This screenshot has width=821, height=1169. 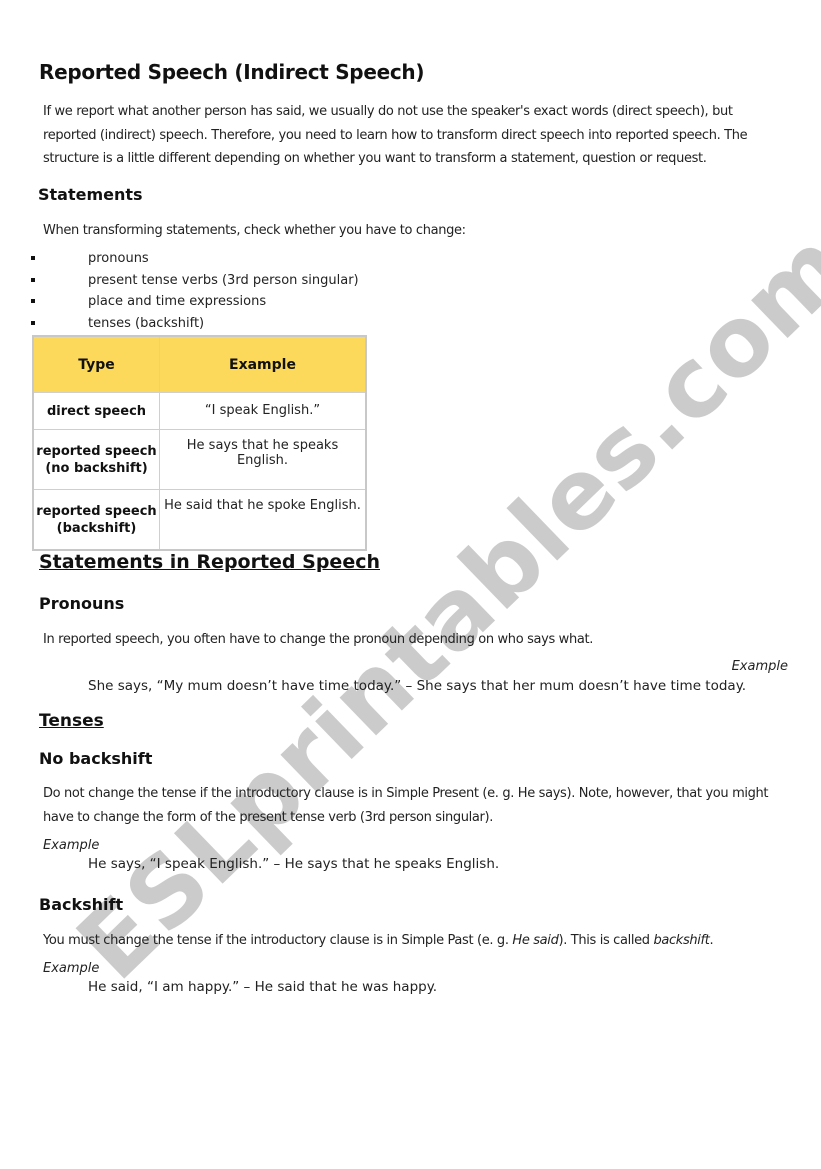 What do you see at coordinates (263, 411) in the screenshot?
I see `example-cell: “I speak English.”` at bounding box center [263, 411].